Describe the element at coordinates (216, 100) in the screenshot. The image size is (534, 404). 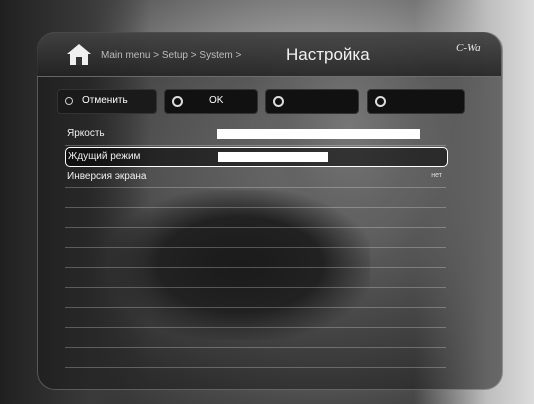
I see `ok-button-label: OK` at that location.